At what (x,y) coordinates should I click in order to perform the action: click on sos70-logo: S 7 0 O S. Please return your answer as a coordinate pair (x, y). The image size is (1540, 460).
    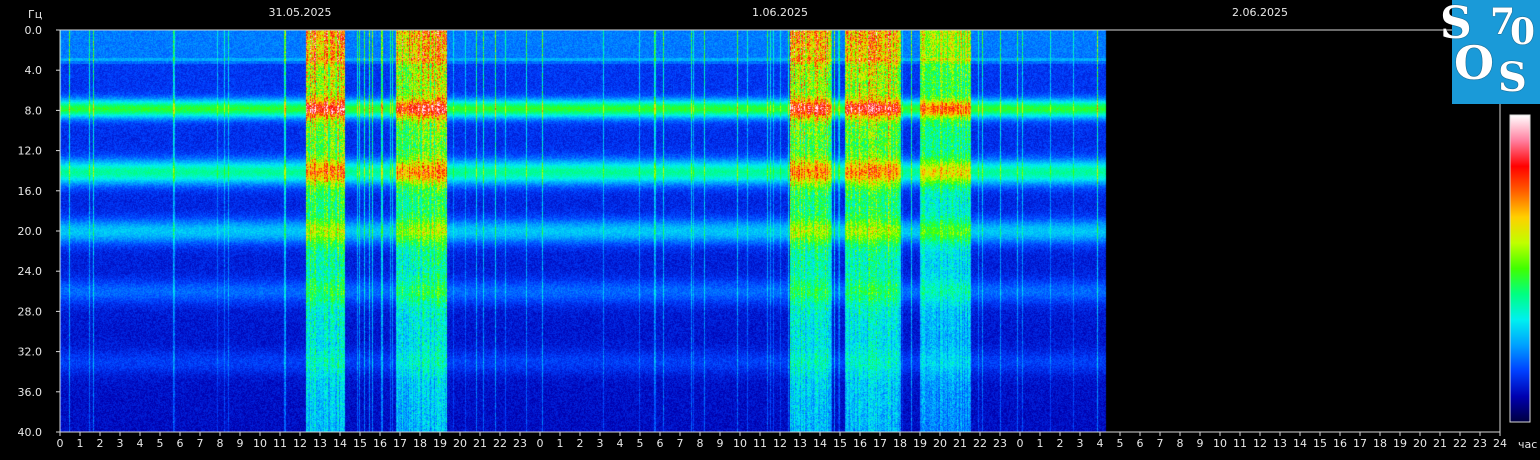
    Looking at the image, I should click on (1488, 52).